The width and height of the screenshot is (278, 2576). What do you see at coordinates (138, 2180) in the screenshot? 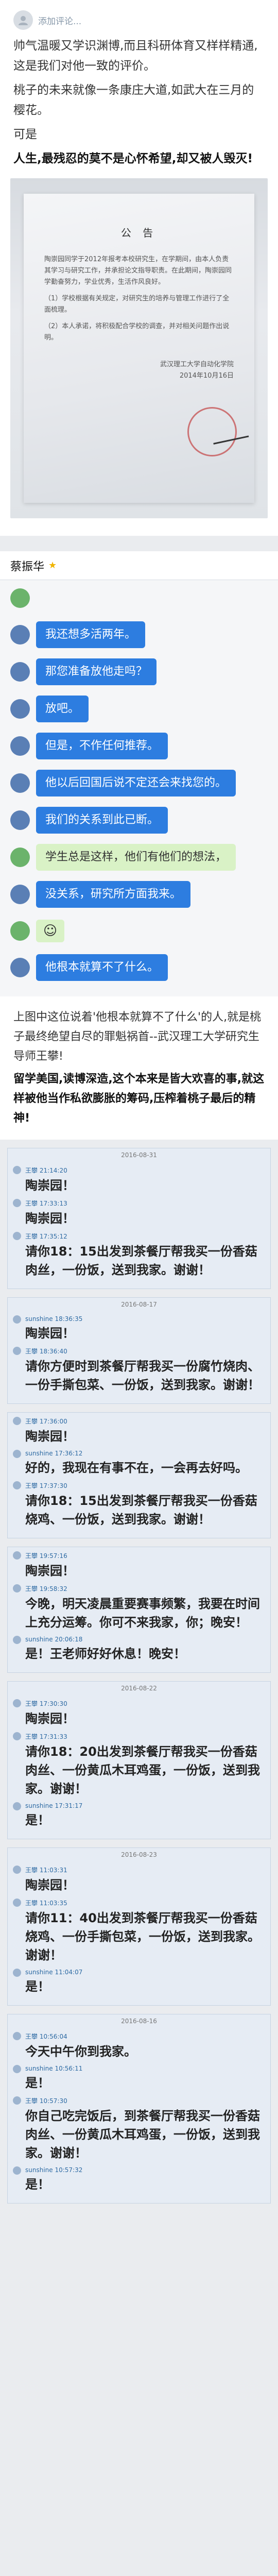
I see `chat-log-item: sunshine 10:57:32 是！` at bounding box center [138, 2180].